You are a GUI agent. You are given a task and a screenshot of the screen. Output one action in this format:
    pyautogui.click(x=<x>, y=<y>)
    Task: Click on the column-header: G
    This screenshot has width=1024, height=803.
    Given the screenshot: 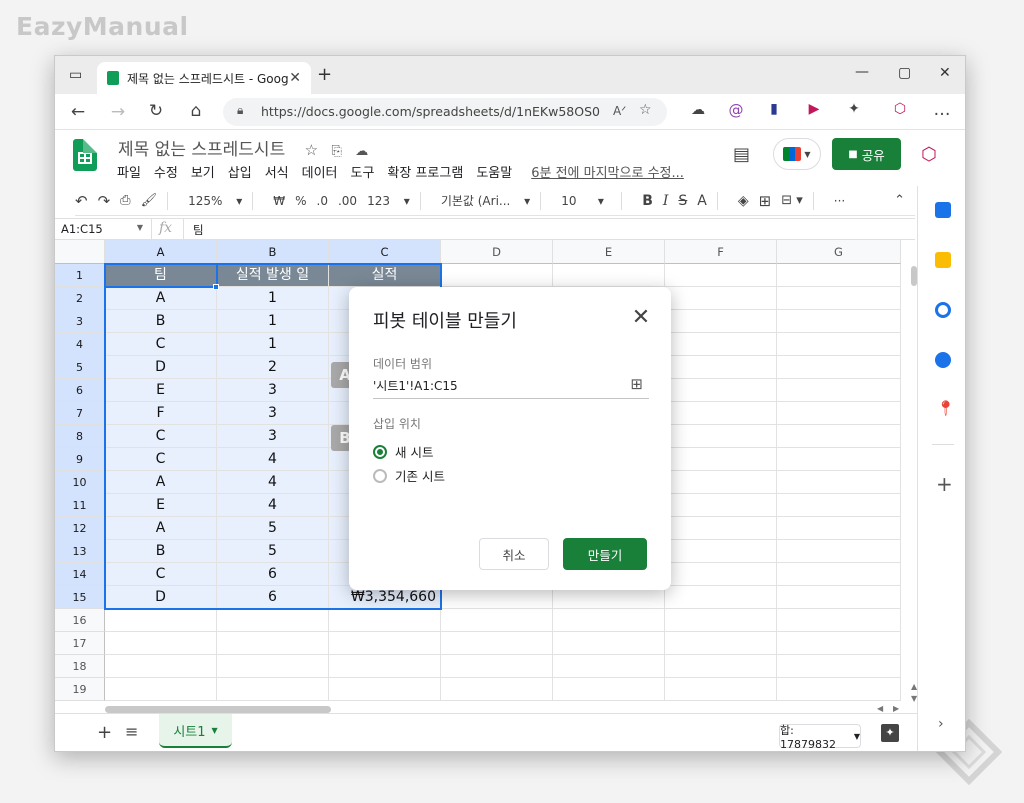 What is the action you would take?
    pyautogui.click(x=839, y=252)
    